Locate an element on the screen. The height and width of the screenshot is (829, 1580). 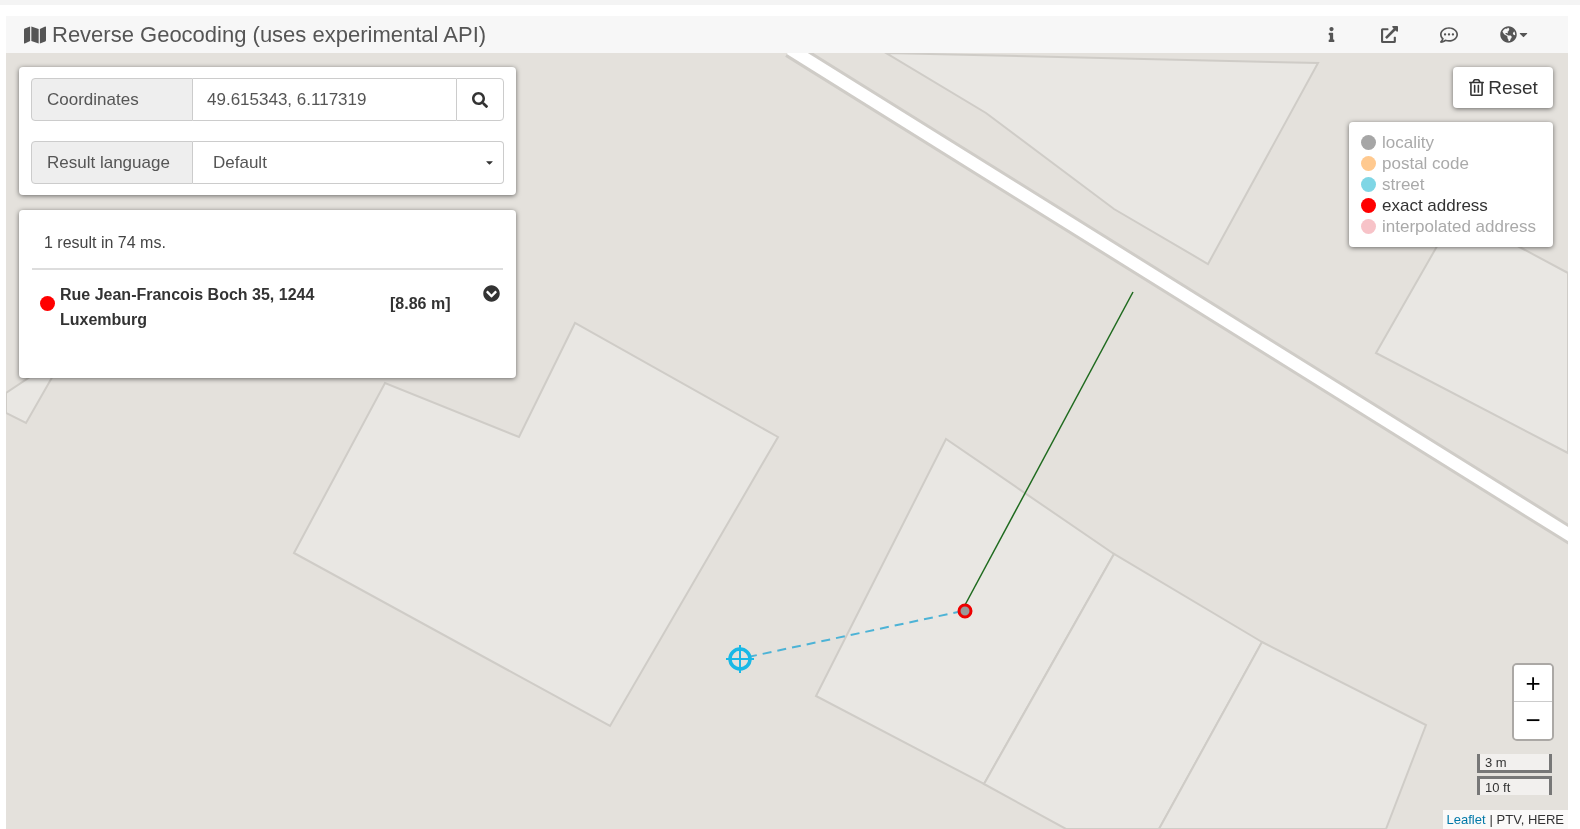
zoom-in-button: + is located at coordinates (1533, 683).